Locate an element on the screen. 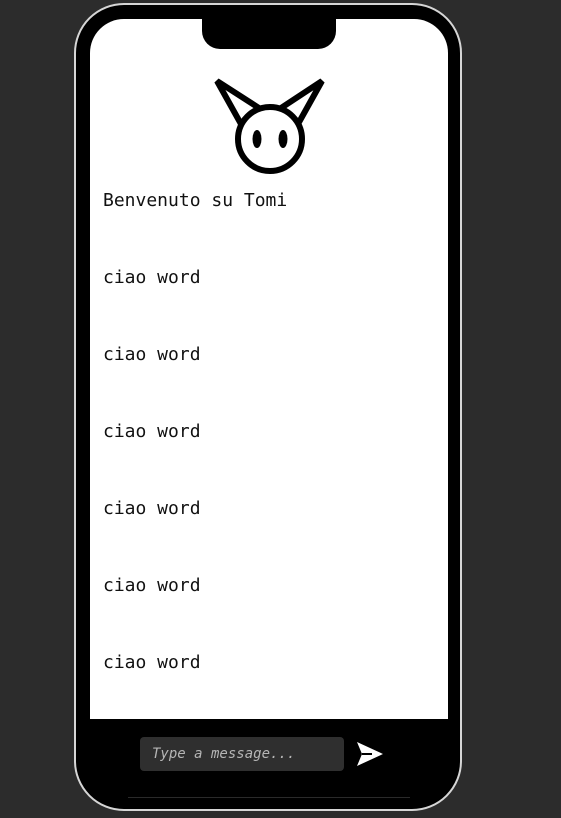 The width and height of the screenshot is (561, 818). send-icon is located at coordinates (370, 754).